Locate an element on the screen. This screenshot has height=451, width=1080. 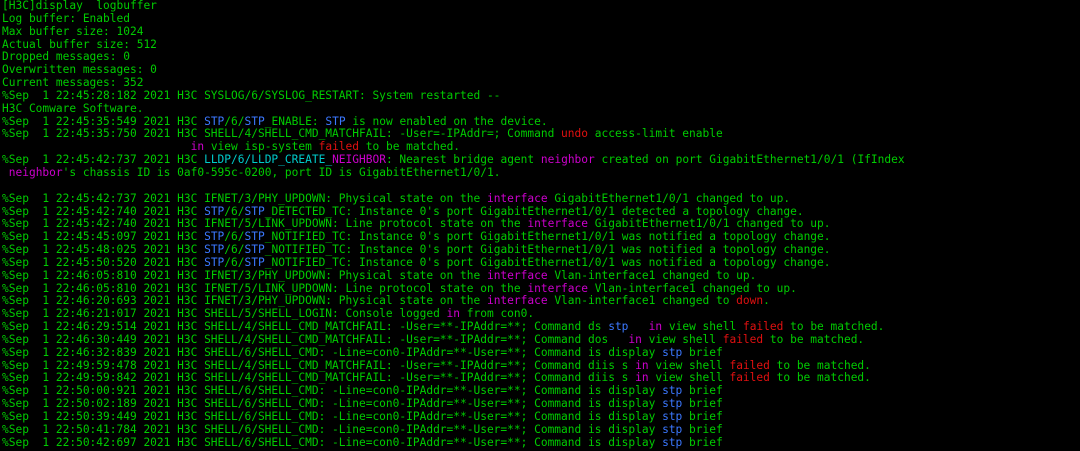
log-text: Vlan-interface1 changed to is located at coordinates (642, 301).